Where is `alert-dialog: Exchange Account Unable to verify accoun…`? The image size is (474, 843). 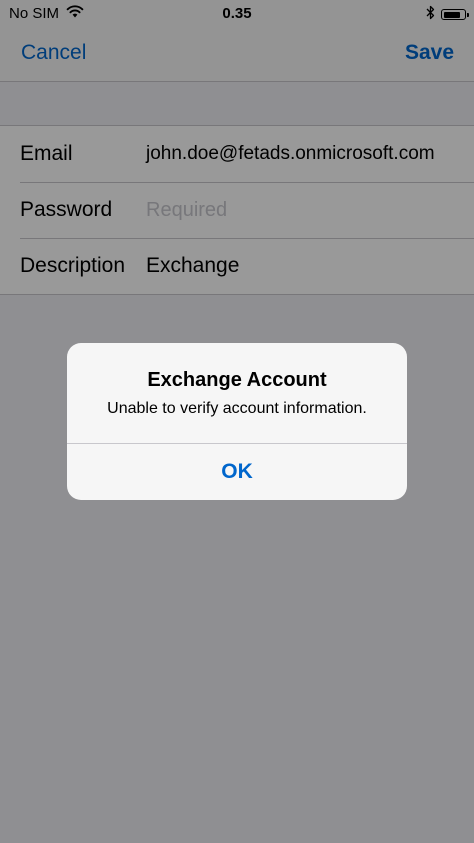 alert-dialog: Exchange Account Unable to verify accoun… is located at coordinates (237, 421).